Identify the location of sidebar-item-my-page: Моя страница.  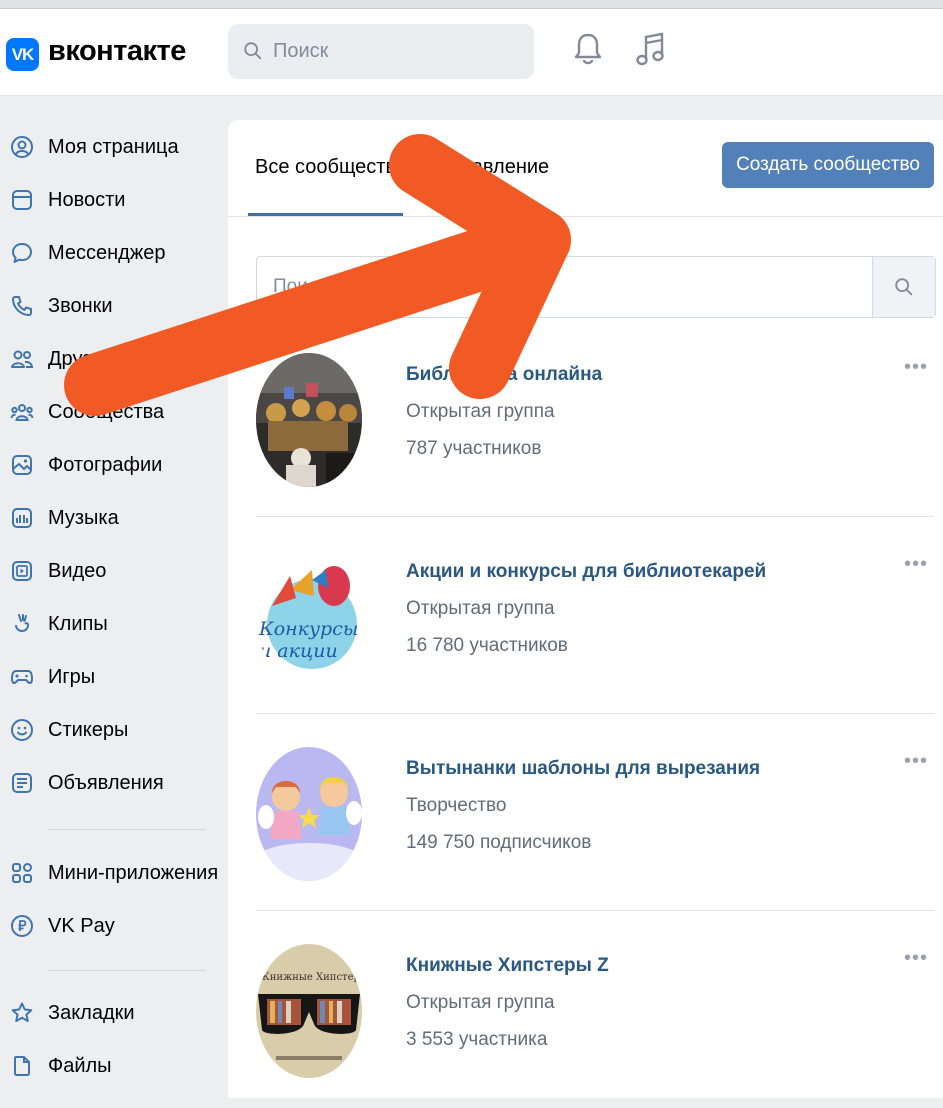
(113, 147).